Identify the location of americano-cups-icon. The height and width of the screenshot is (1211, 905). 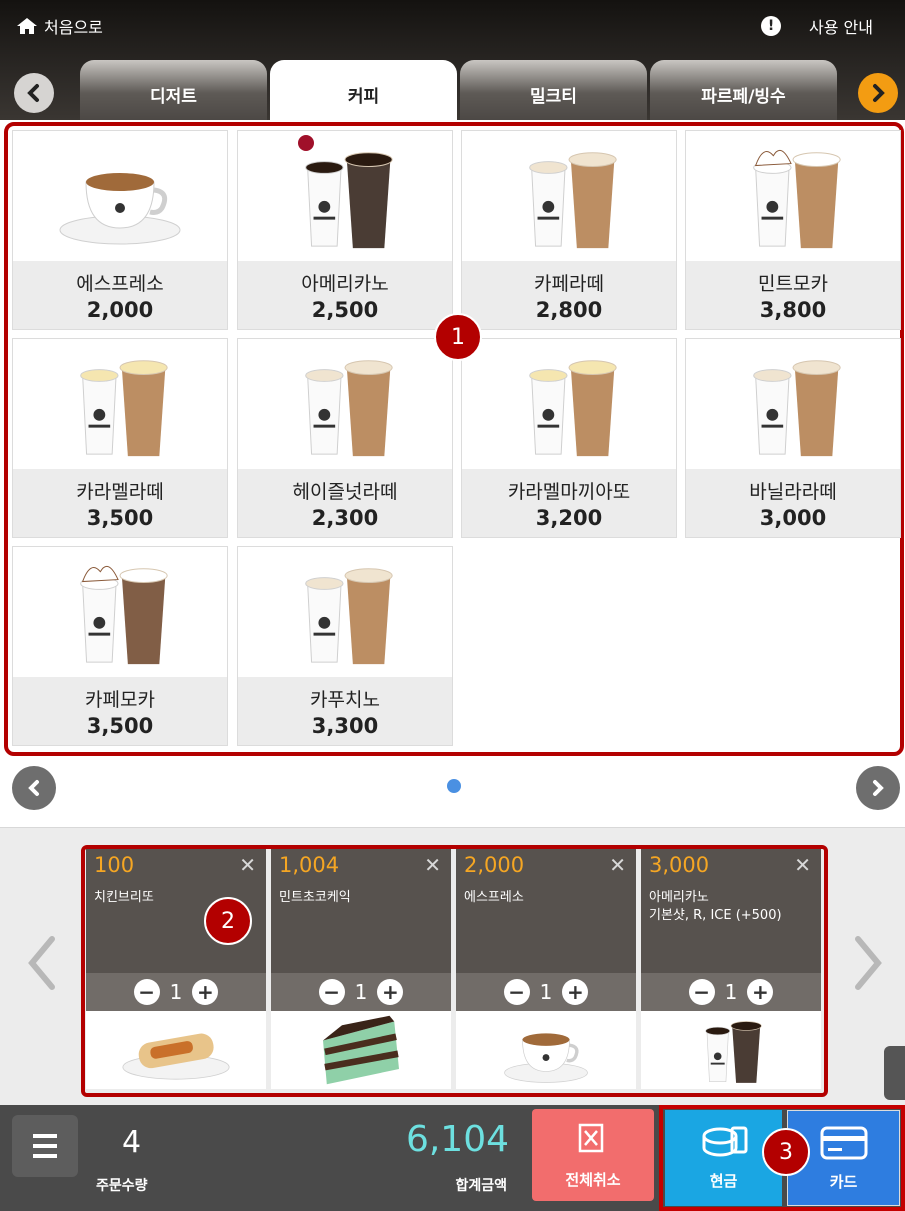
(345, 197).